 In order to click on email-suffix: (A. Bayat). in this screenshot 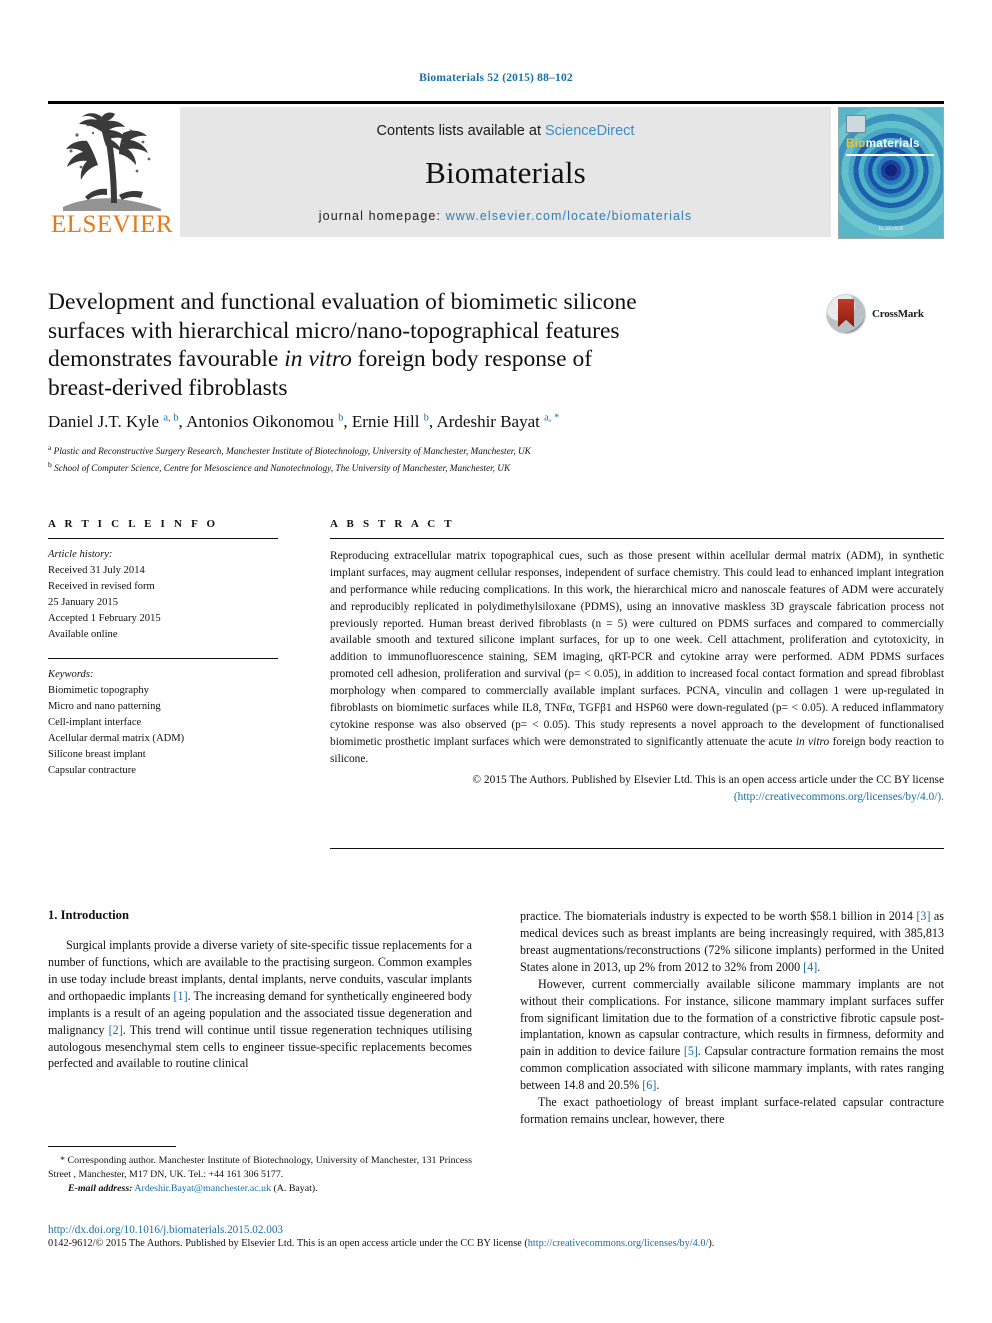, I will do `click(294, 1189)`.